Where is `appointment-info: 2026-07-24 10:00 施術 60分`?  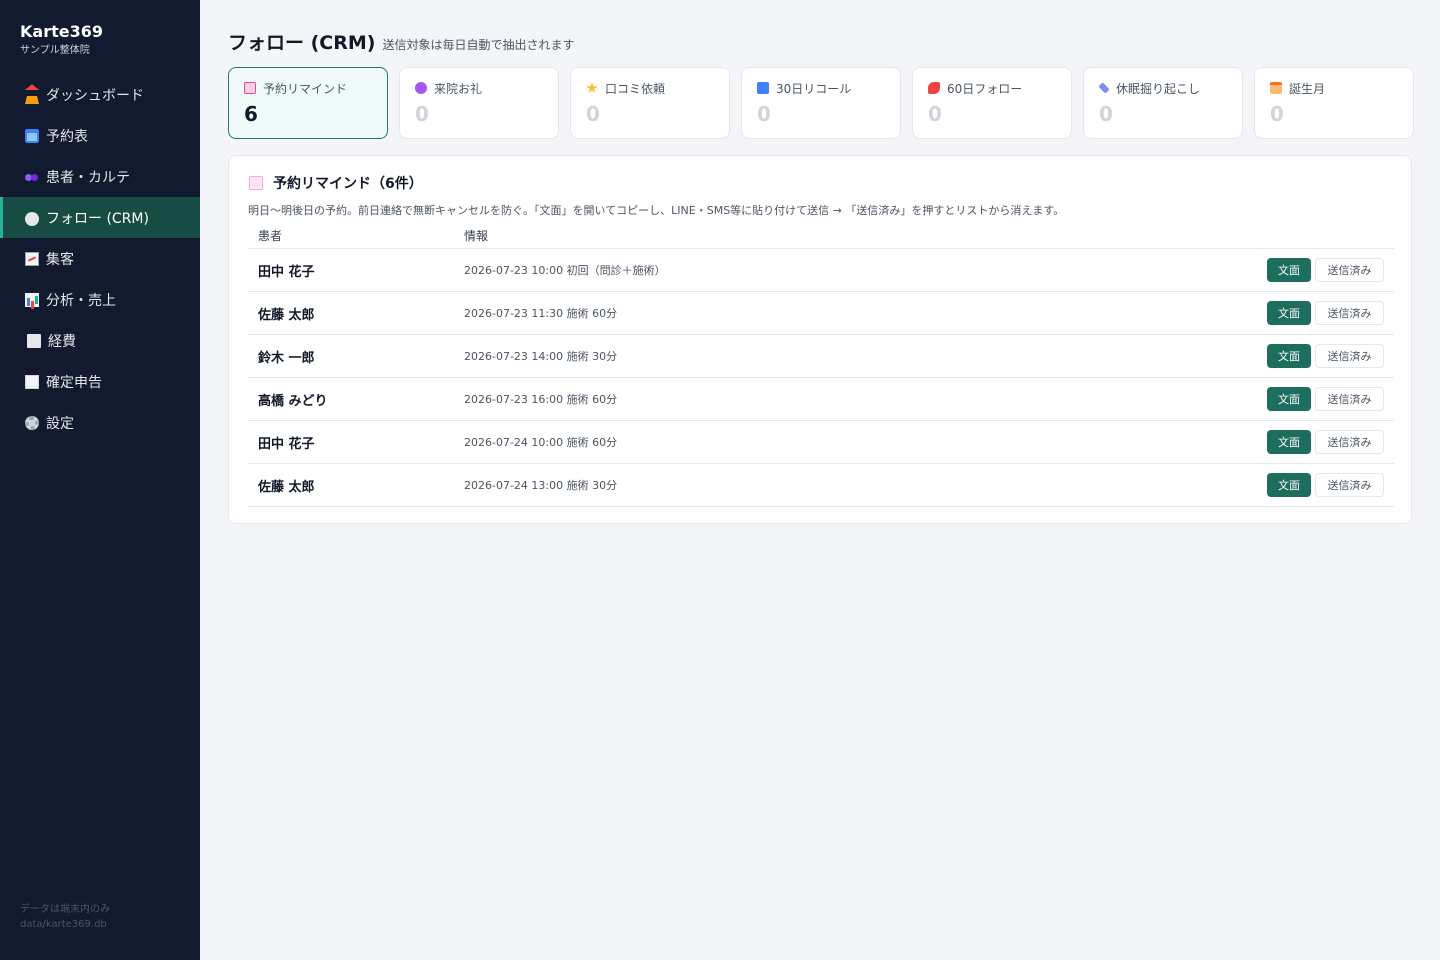 appointment-info: 2026-07-24 10:00 施術 60分 is located at coordinates (541, 442).